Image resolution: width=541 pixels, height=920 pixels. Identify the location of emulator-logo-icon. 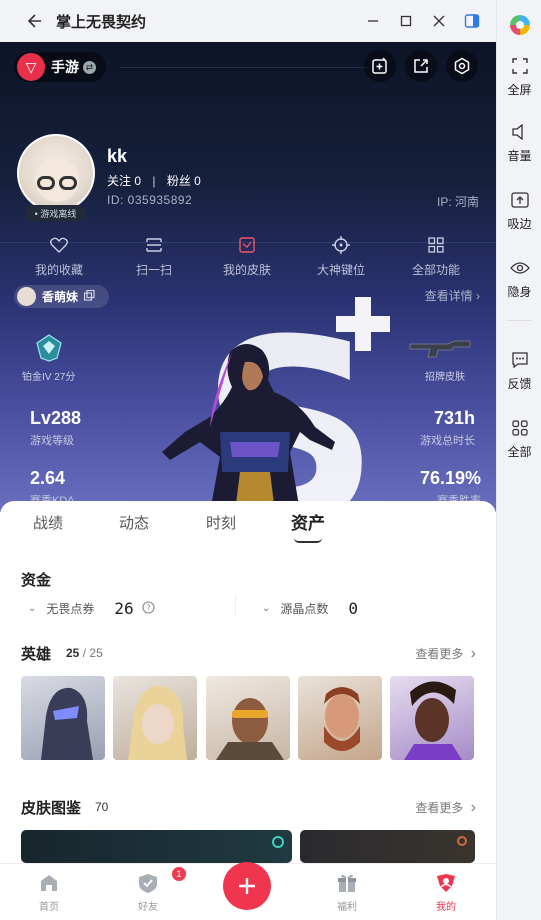
(519, 26).